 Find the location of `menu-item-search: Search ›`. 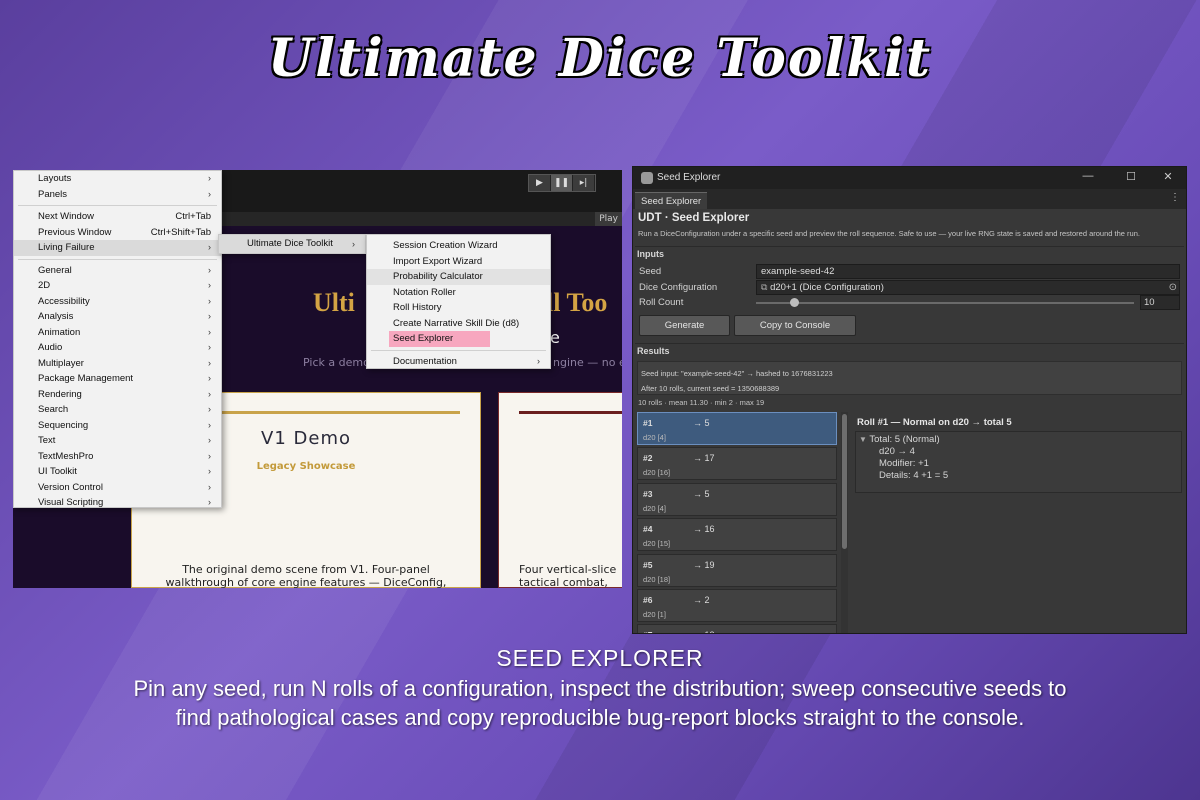

menu-item-search: Search › is located at coordinates (117, 410).